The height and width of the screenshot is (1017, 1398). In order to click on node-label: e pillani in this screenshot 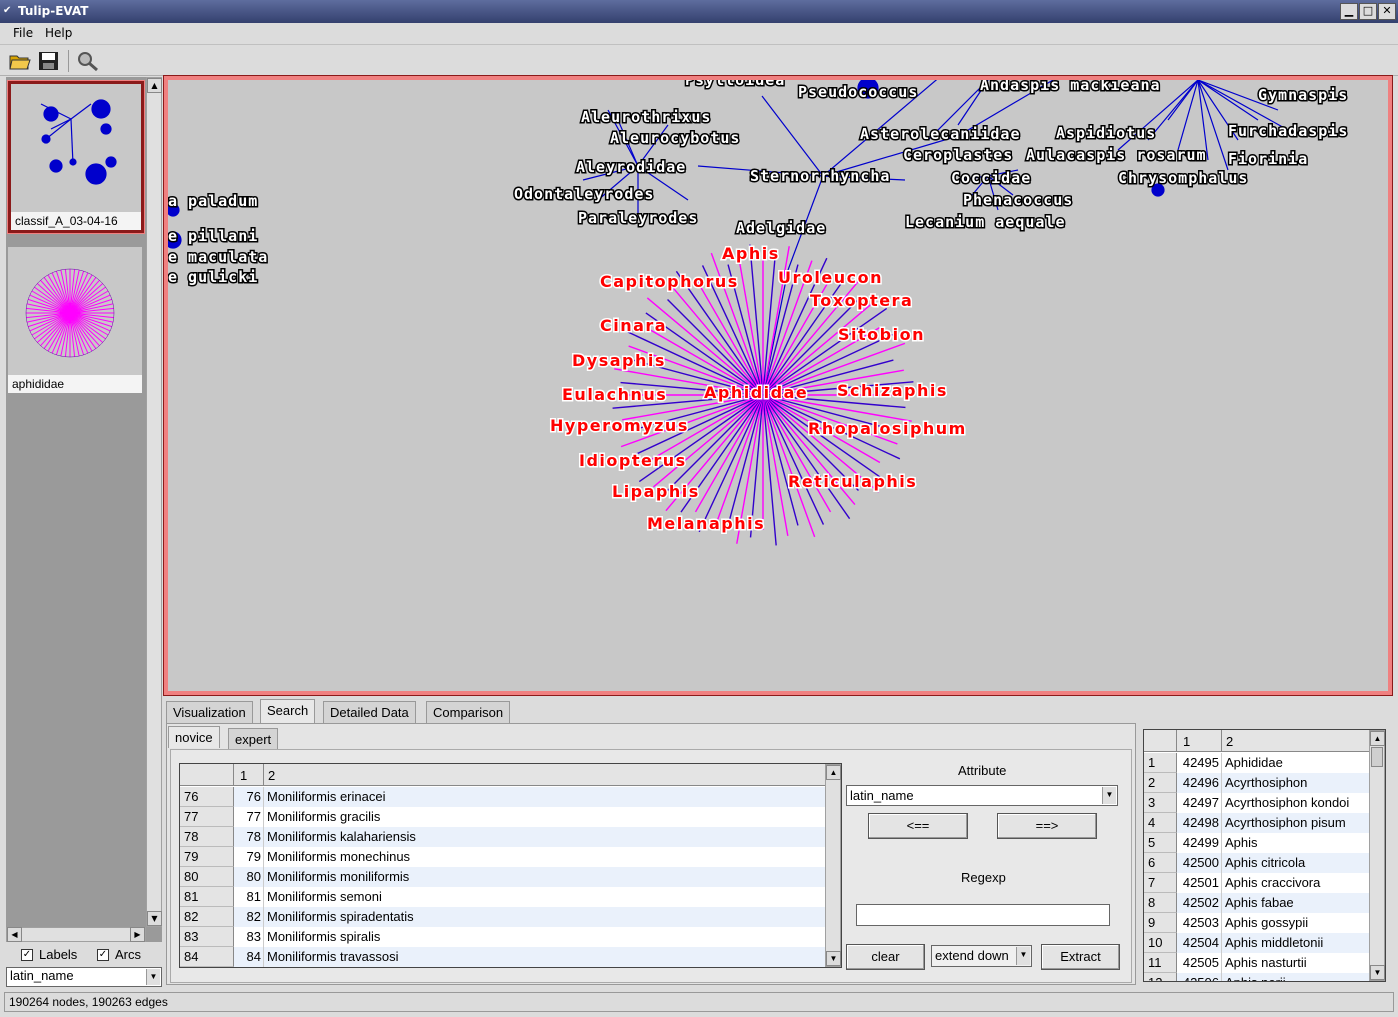, I will do `click(213, 236)`.